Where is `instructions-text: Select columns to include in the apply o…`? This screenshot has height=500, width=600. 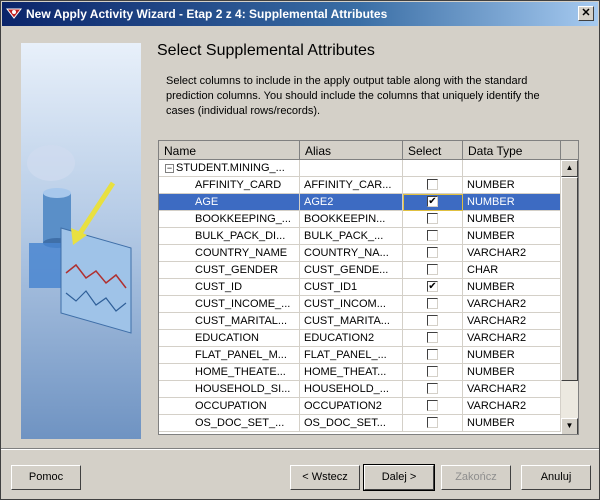
instructions-text: Select columns to include in the apply o… is located at coordinates (353, 96).